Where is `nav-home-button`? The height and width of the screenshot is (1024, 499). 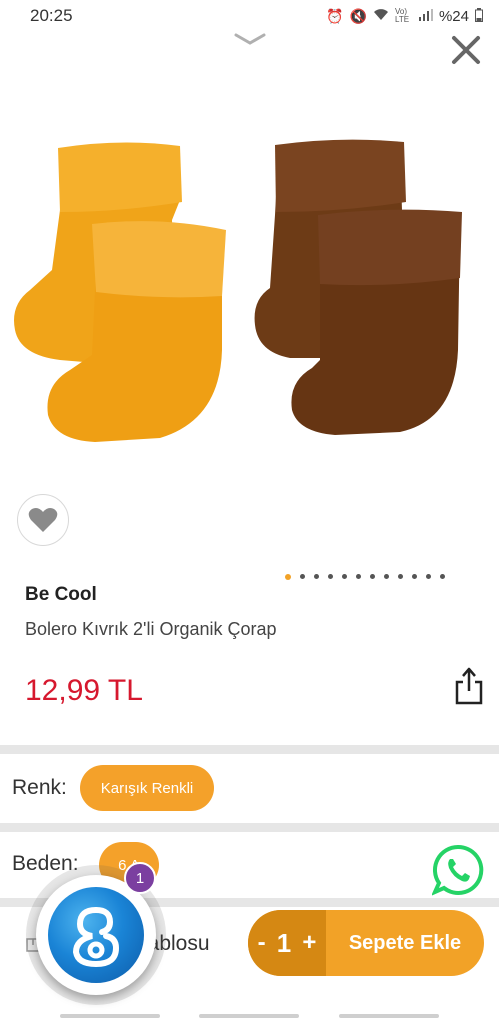 nav-home-button is located at coordinates (249, 1016).